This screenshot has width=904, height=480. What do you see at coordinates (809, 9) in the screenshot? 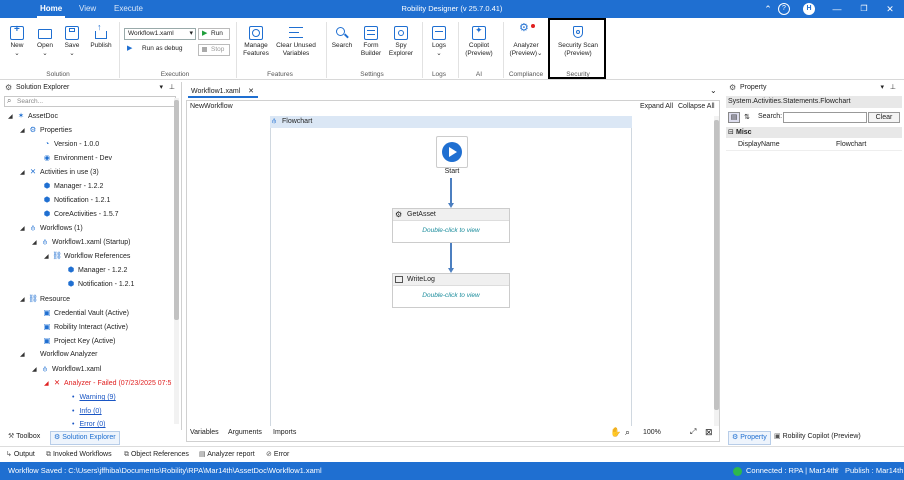
I see `avatar: H` at bounding box center [809, 9].